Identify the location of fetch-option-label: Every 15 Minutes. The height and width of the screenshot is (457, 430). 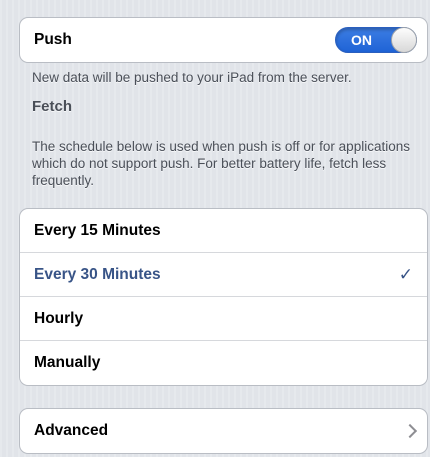
(97, 230).